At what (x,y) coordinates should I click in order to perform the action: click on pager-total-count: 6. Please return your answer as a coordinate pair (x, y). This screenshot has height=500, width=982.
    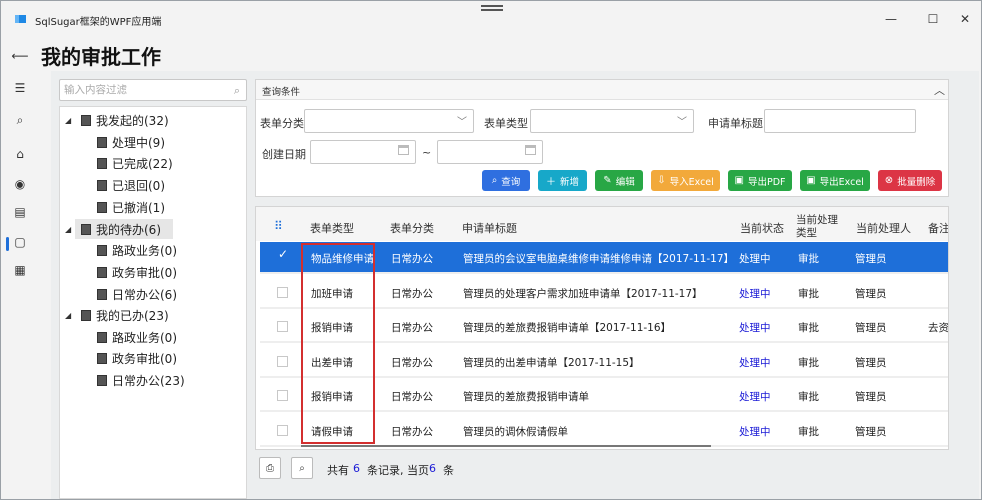
    Looking at the image, I should click on (356, 468).